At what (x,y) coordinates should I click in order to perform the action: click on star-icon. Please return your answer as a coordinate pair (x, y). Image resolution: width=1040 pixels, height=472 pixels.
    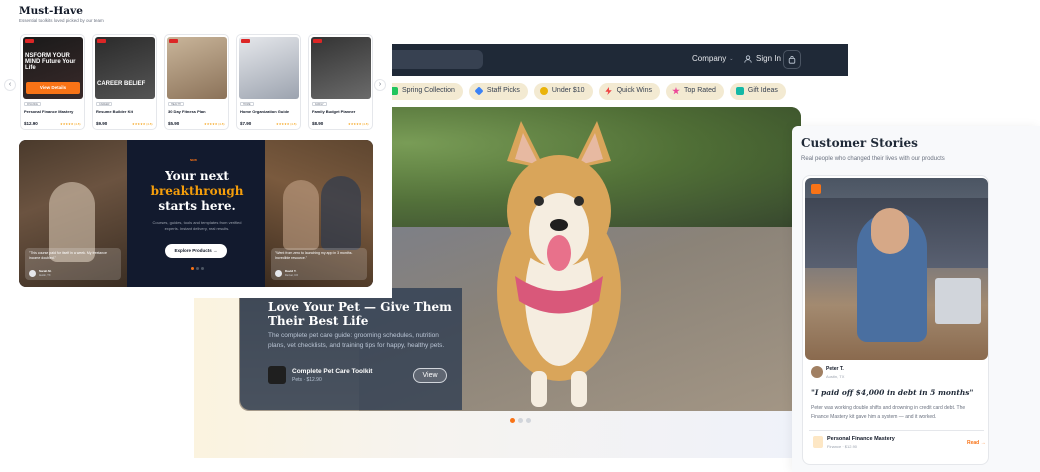
    Looking at the image, I should click on (676, 91).